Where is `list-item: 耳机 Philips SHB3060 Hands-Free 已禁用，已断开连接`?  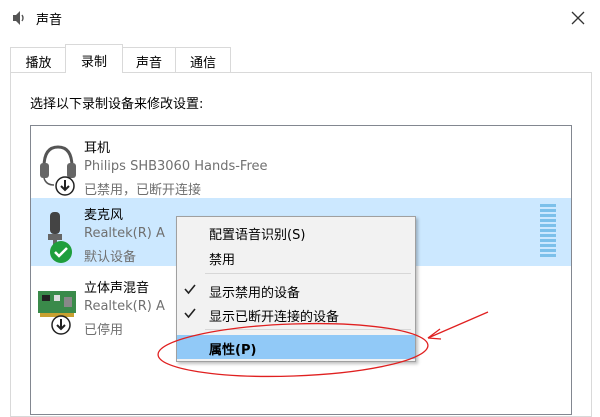
list-item: 耳机 Philips SHB3060 Hands-Free 已禁用，已断开连接 is located at coordinates (301, 165).